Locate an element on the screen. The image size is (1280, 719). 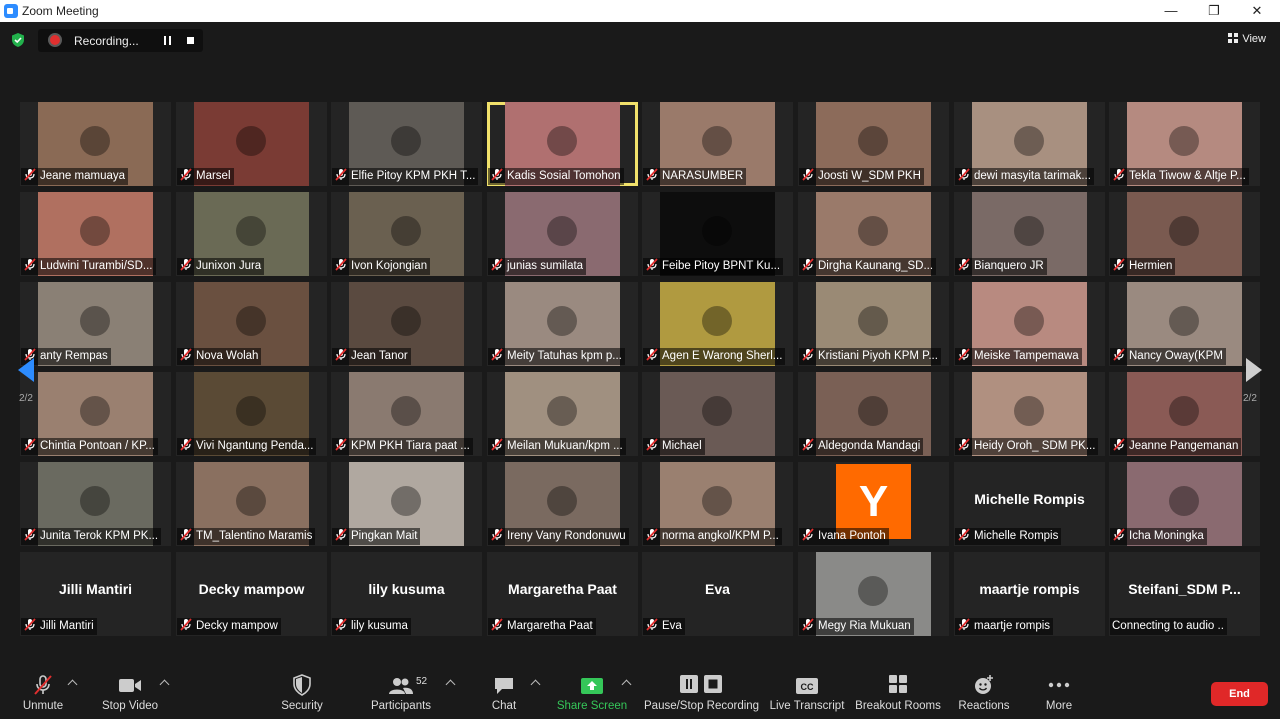
participant-tile: Margaretha Paat Margaretha Paat is located at coordinates (562, 594).